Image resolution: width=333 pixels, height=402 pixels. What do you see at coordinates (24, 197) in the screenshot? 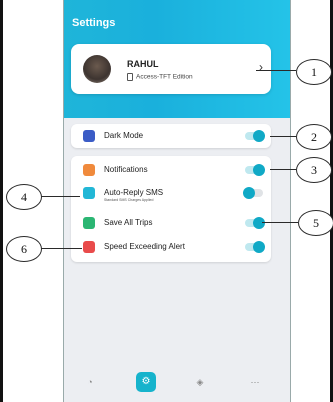
I see `callout-4: 4` at bounding box center [24, 197].